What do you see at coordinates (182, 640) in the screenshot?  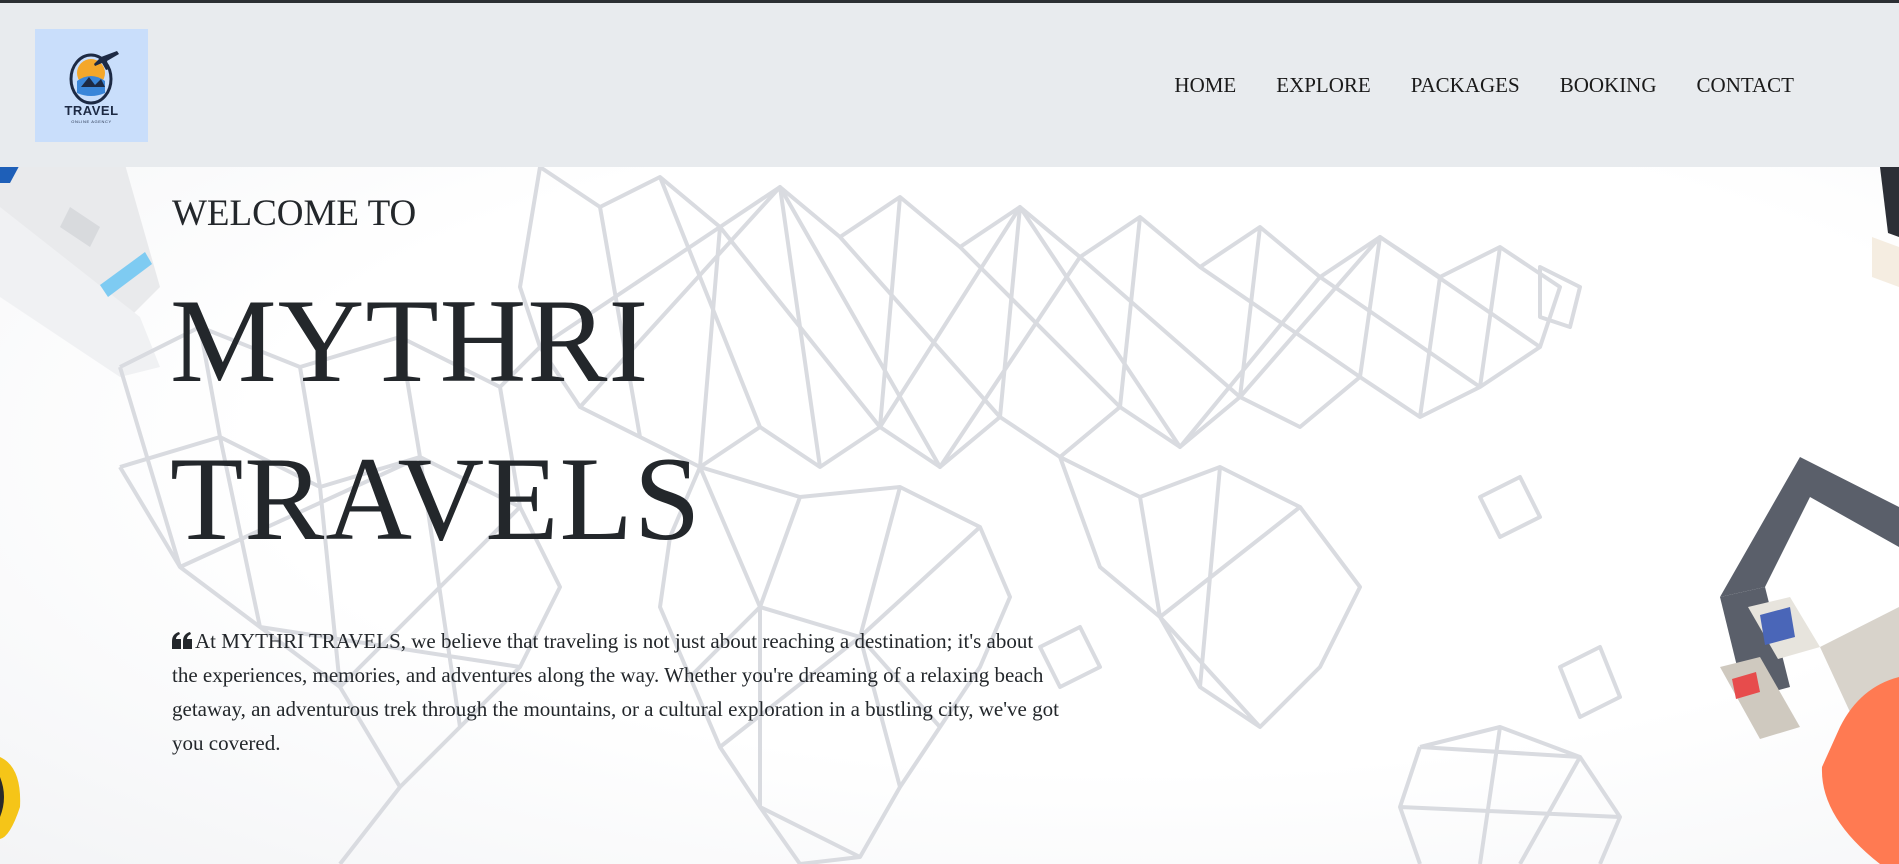 I see `quote-left-icon` at bounding box center [182, 640].